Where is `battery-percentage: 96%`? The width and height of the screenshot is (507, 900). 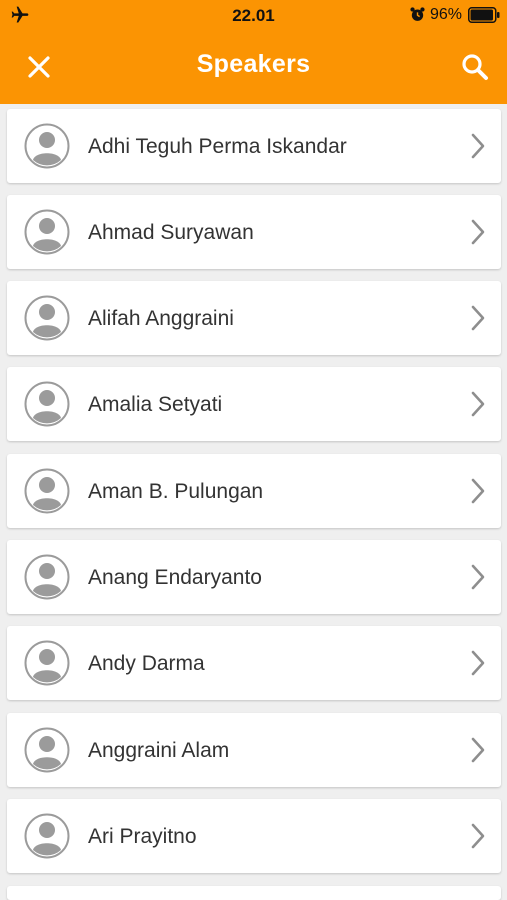
battery-percentage: 96% is located at coordinates (446, 14).